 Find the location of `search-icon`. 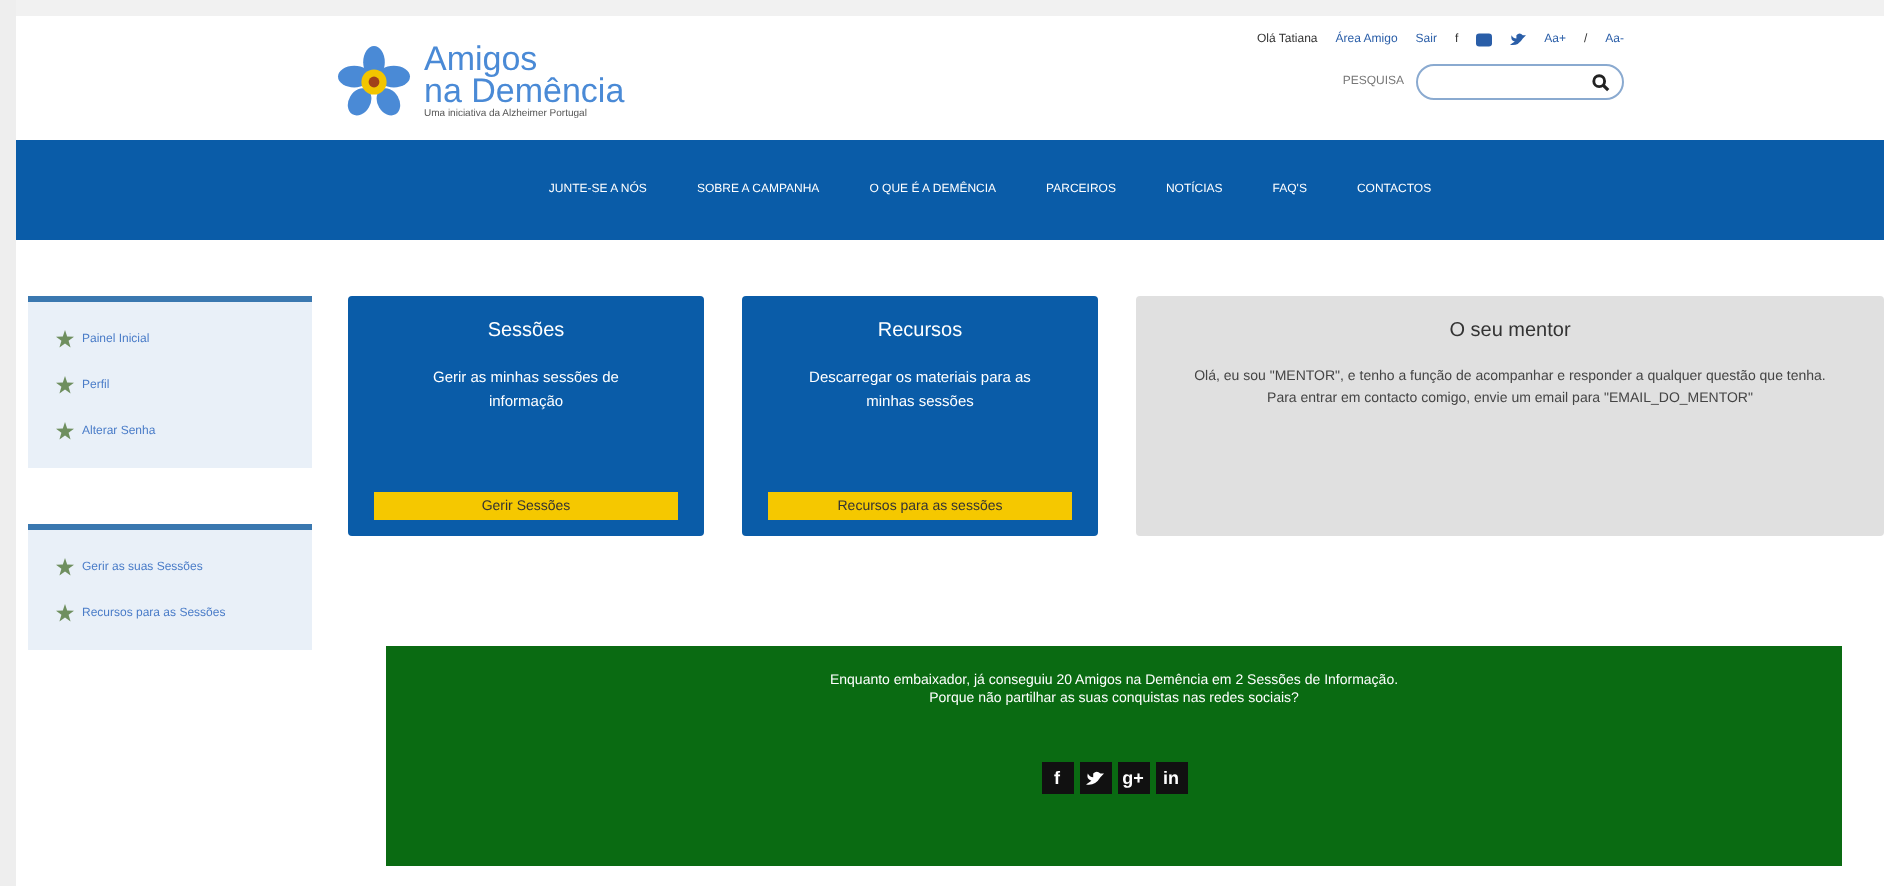

search-icon is located at coordinates (1601, 82).